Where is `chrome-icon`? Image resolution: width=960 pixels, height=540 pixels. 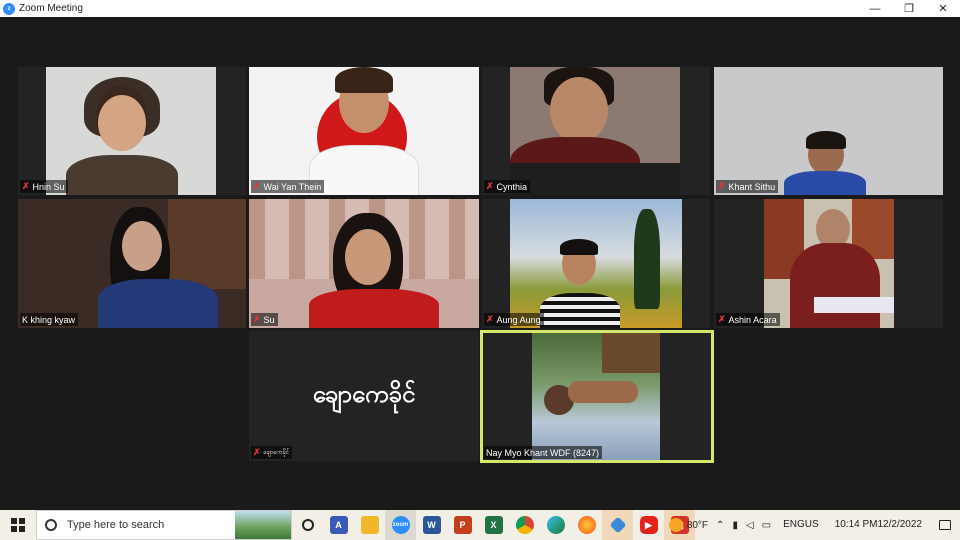 chrome-icon is located at coordinates (524, 525).